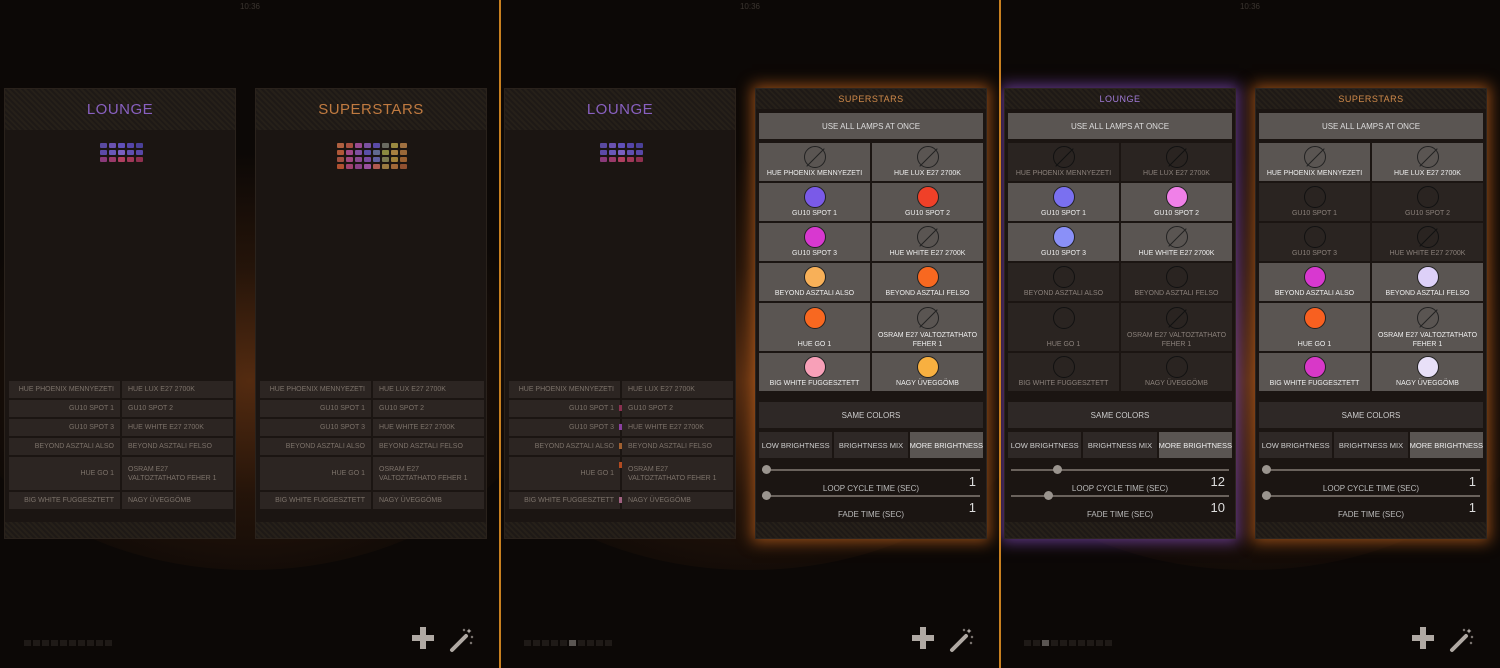  Describe the element at coordinates (677, 408) in the screenshot. I see `lamp-item: GU10 SPOT 2` at that location.